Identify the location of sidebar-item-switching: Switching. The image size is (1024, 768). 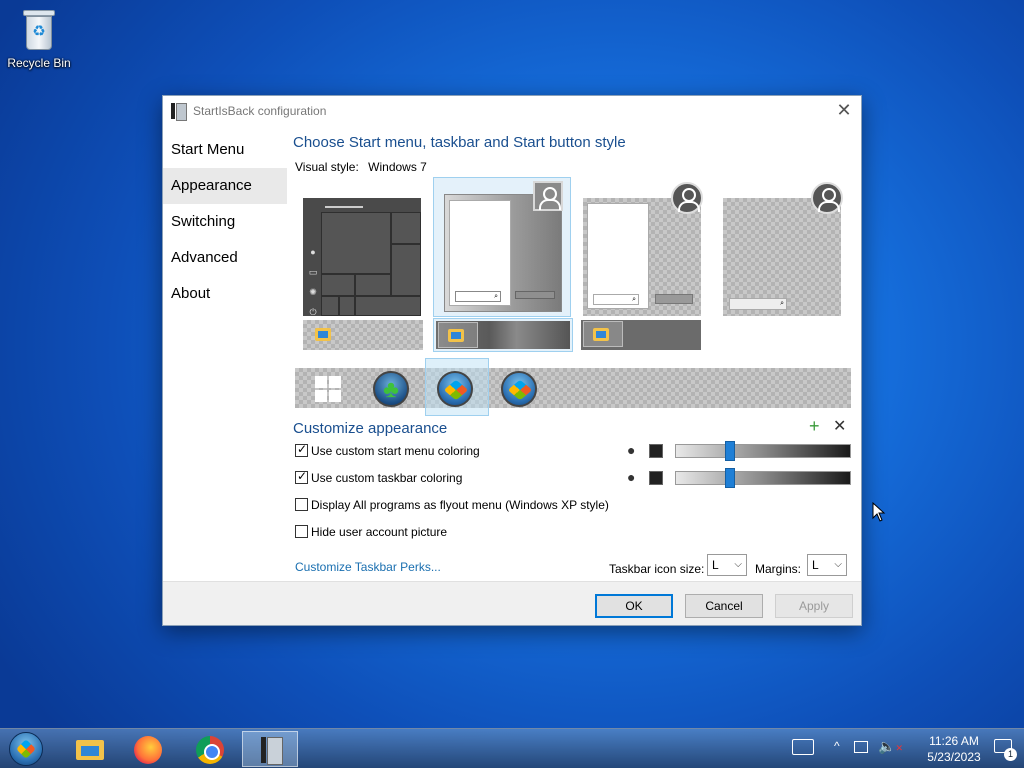
(225, 222).